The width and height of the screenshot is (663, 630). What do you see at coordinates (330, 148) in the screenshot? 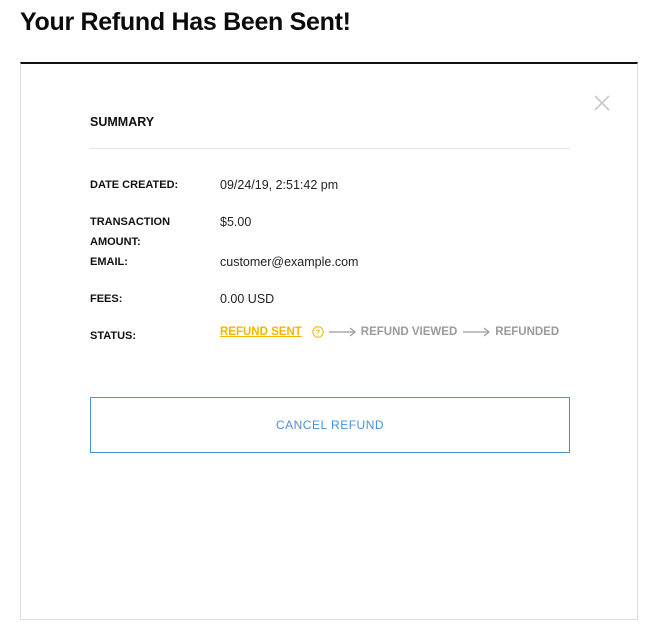
I see `summary-divider` at bounding box center [330, 148].